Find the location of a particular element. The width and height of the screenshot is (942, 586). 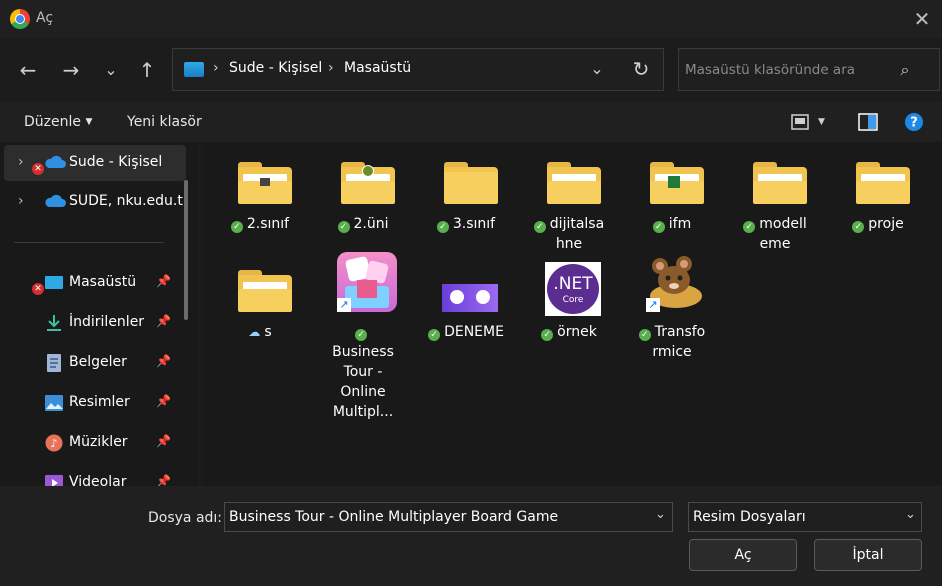

item-label: ☁ s is located at coordinates (260, 332).